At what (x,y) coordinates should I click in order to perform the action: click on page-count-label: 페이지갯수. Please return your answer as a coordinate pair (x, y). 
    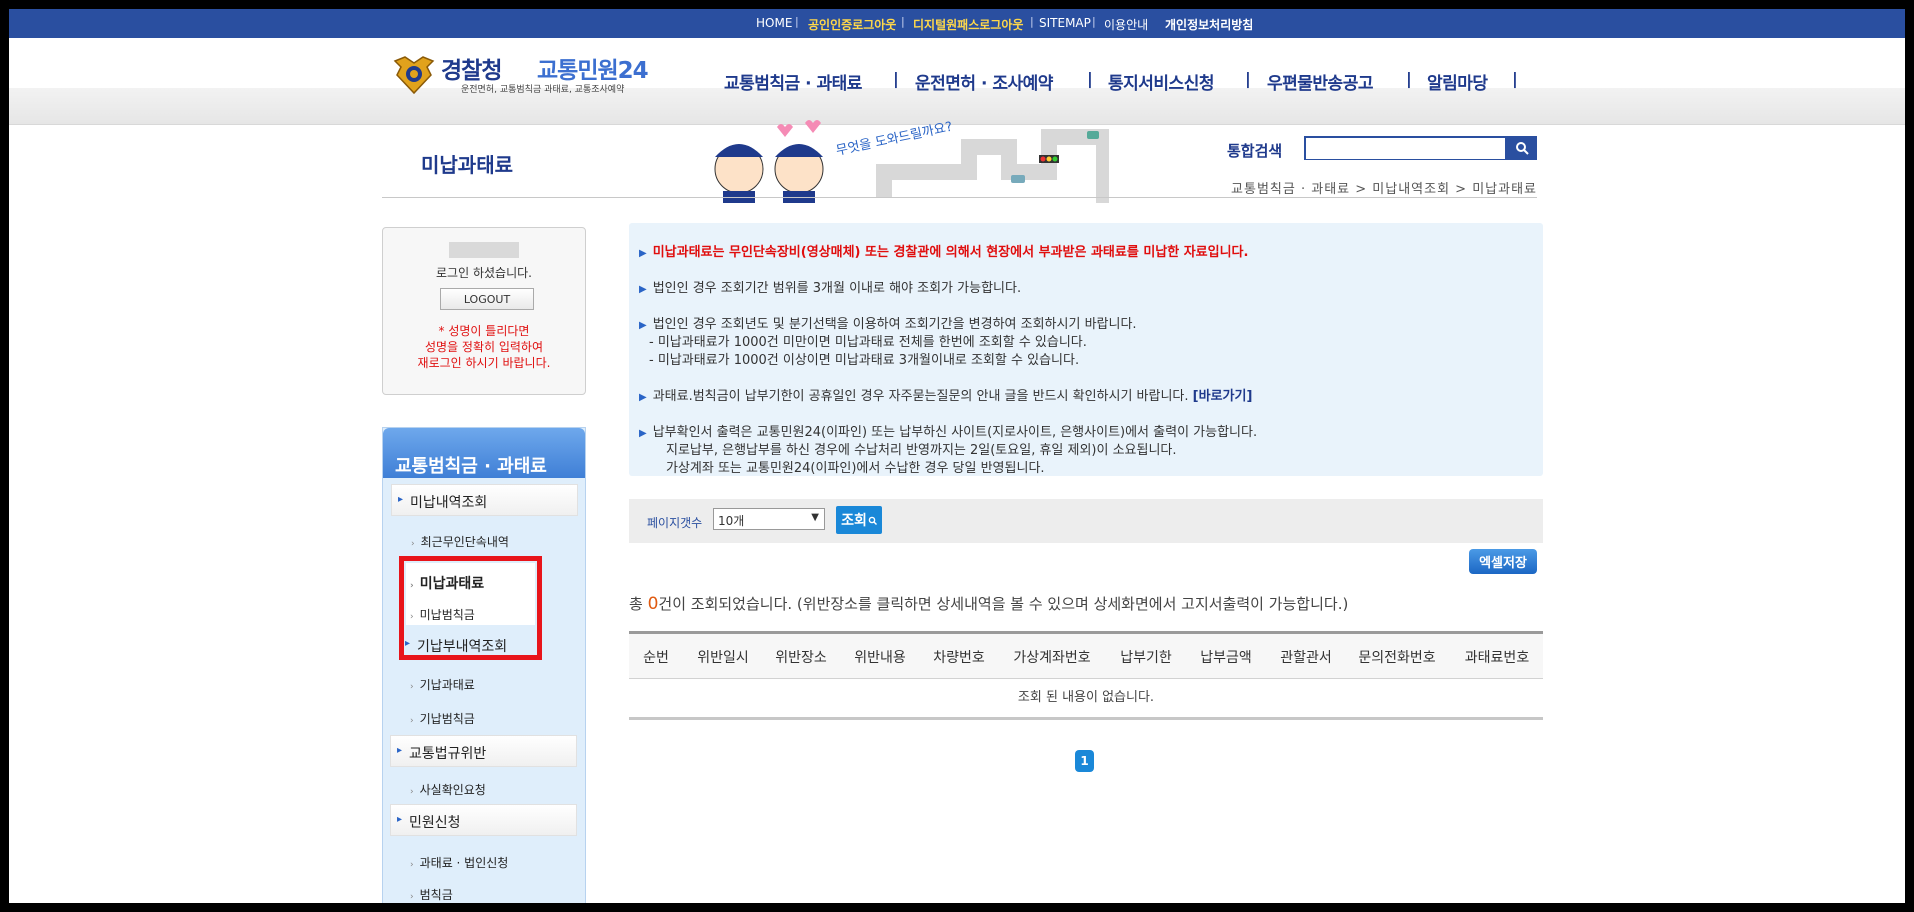
    Looking at the image, I should click on (675, 523).